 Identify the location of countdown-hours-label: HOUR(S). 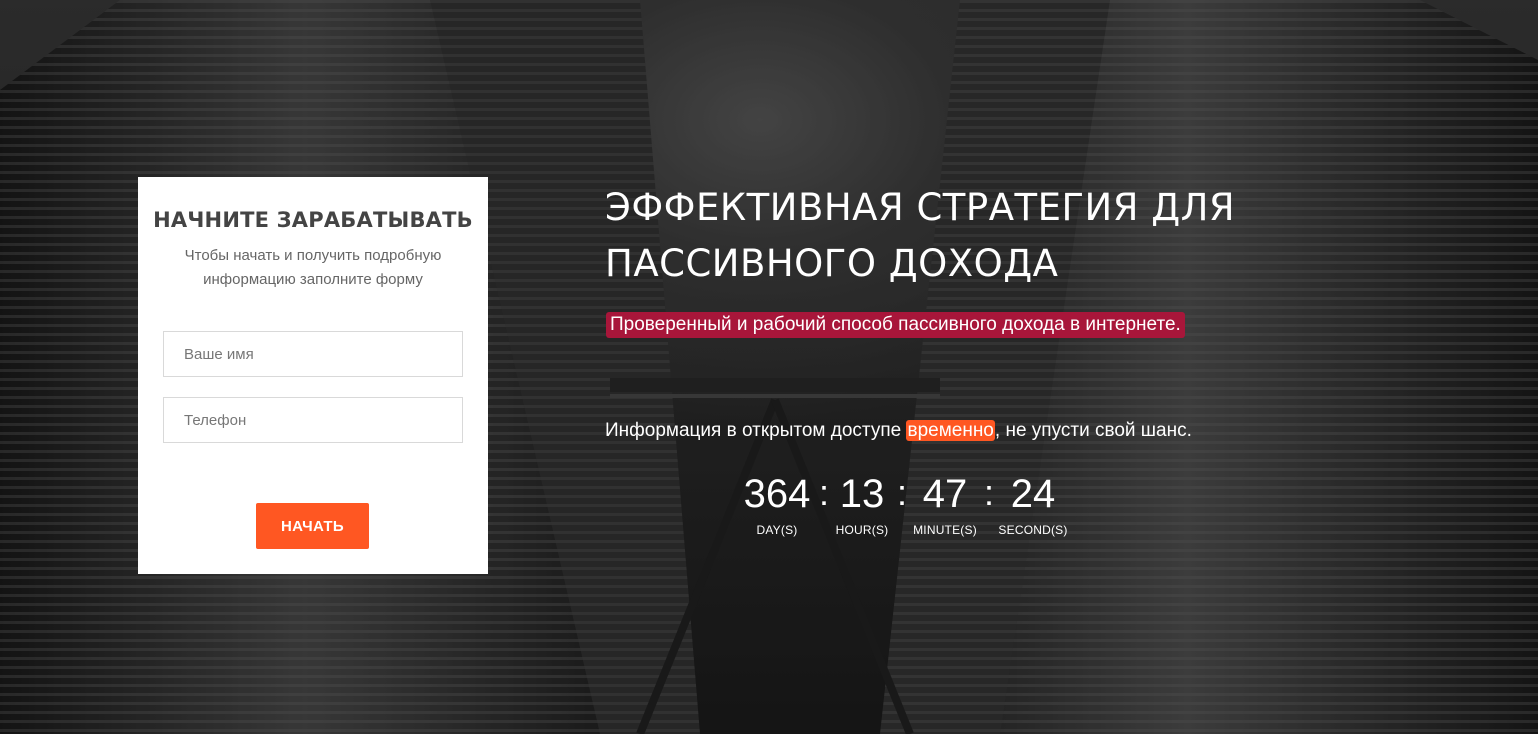
(862, 530).